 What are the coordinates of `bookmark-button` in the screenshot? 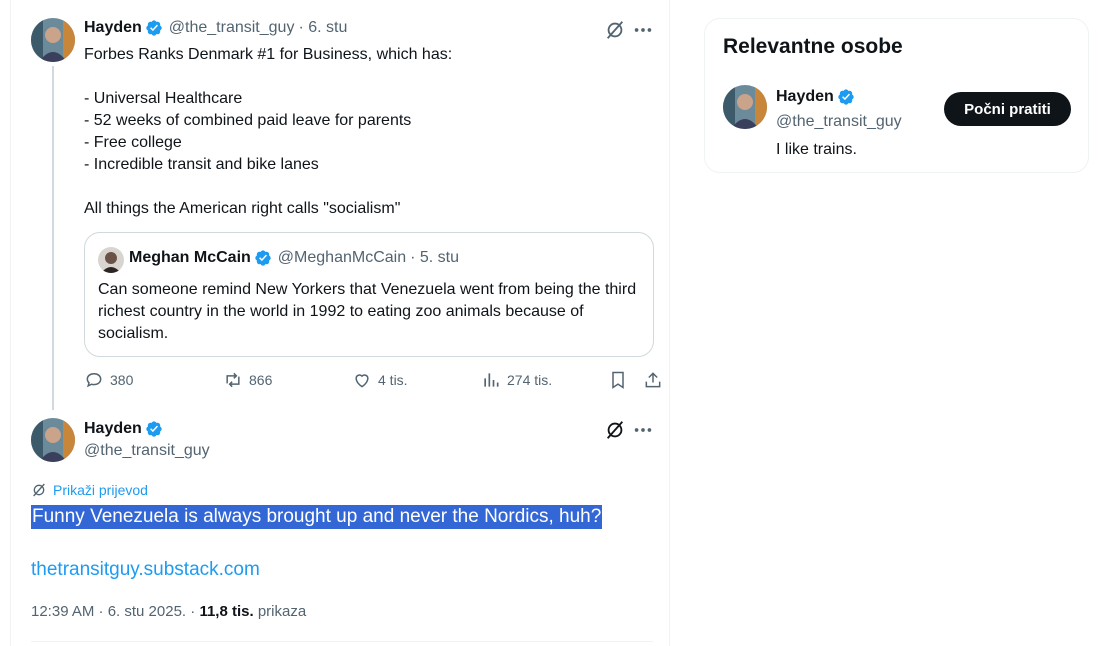 It's located at (621, 380).